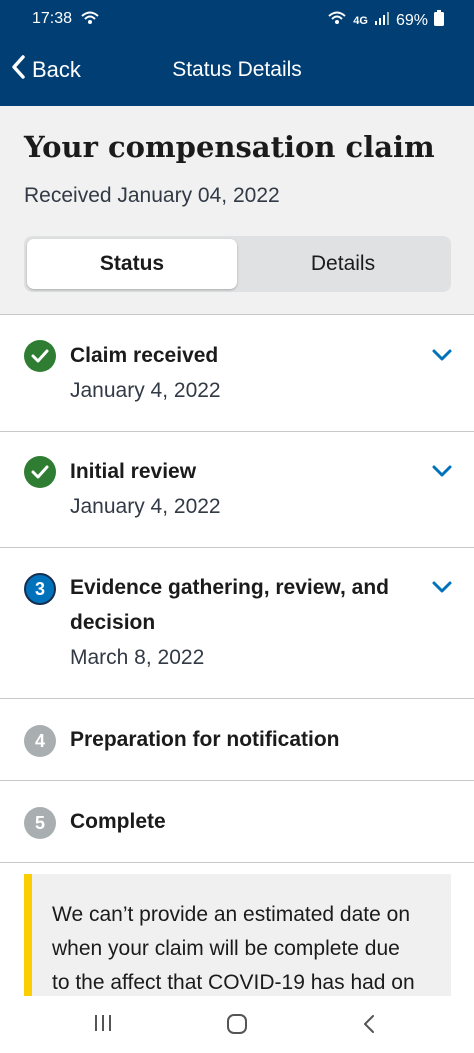  Describe the element at coordinates (90, 20) in the screenshot. I see `wifi-calling-icon` at that location.